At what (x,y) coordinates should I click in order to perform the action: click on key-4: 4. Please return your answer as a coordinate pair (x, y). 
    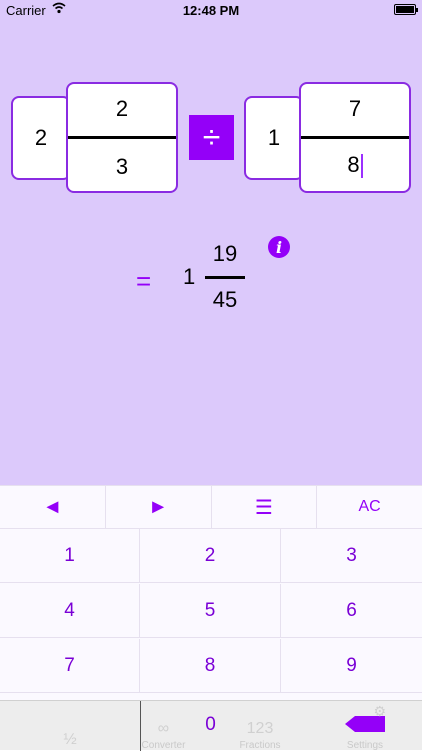
    Looking at the image, I should click on (70, 611).